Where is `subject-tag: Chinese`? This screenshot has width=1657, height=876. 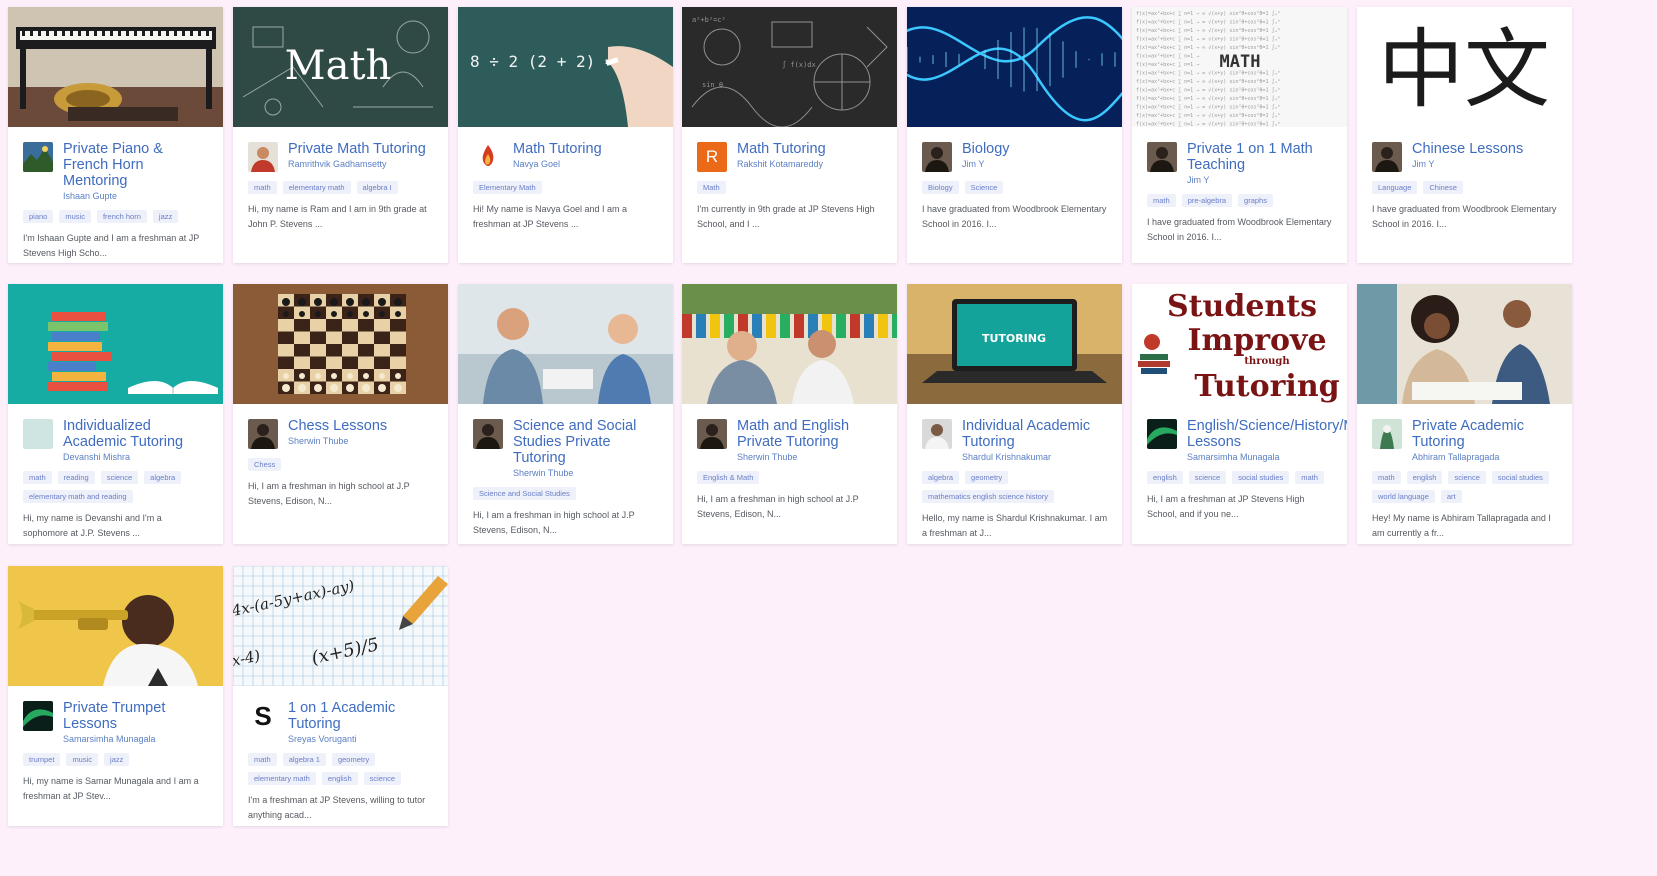
subject-tag: Chinese is located at coordinates (1443, 187).